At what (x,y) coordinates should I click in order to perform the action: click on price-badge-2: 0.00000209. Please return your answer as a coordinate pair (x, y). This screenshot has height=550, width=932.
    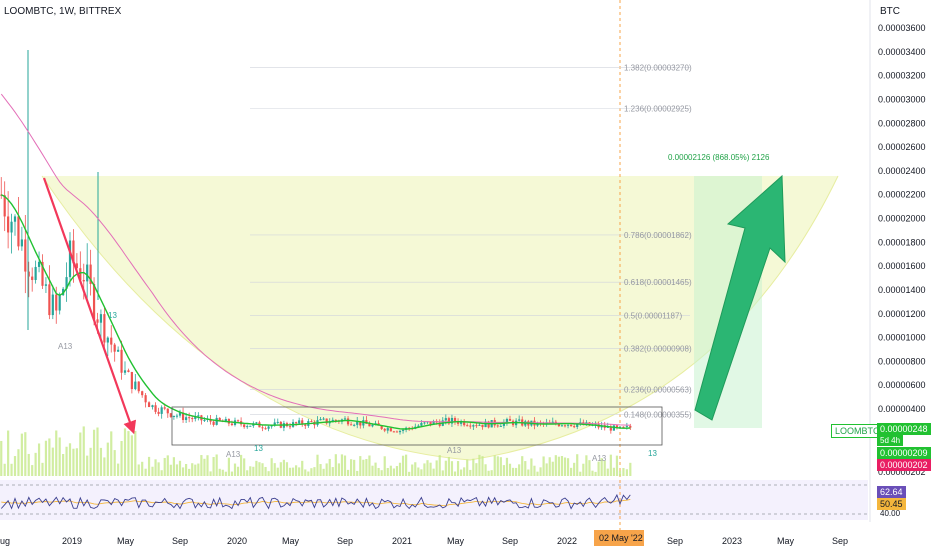
    Looking at the image, I should click on (904, 453).